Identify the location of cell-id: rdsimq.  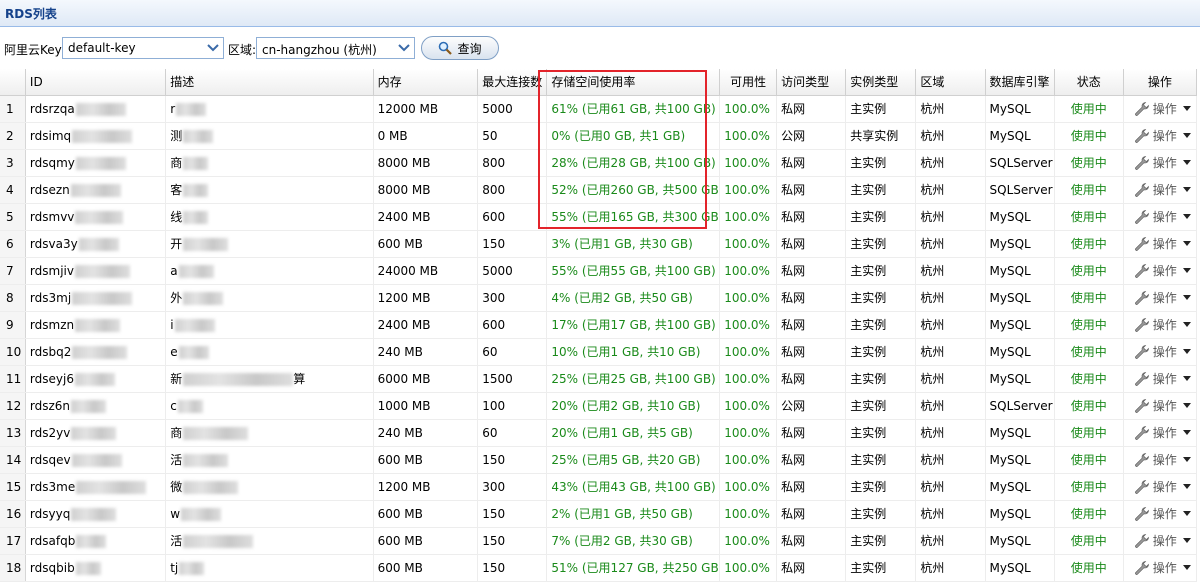
(96, 136).